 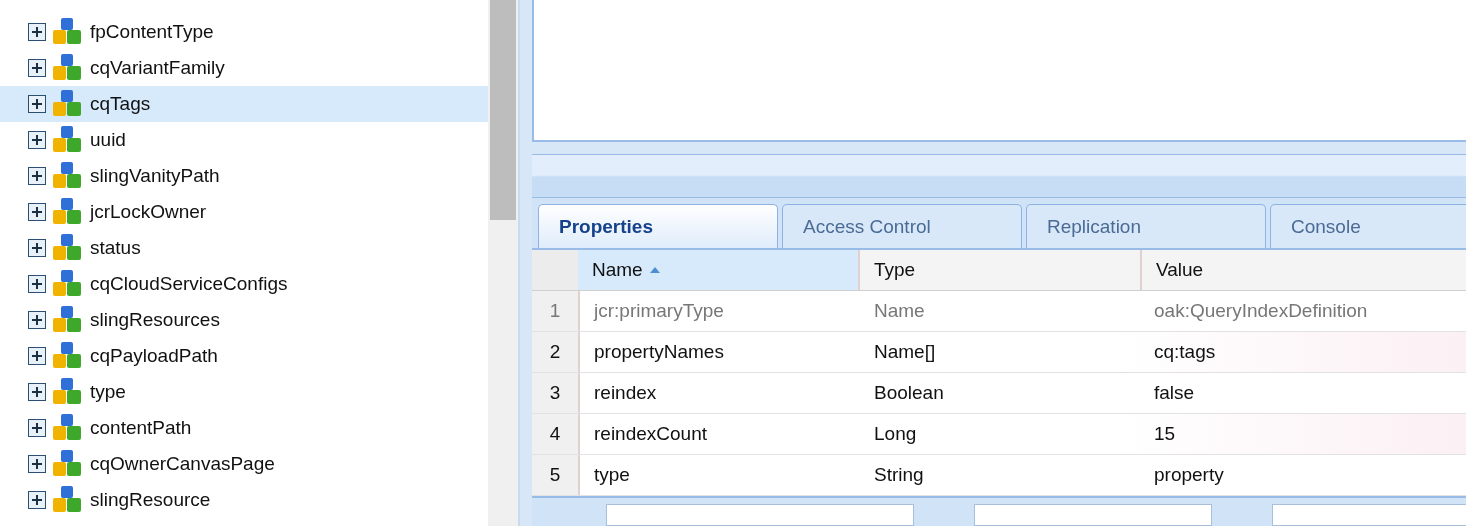 I want to click on row-number: 5, so click(x=556, y=475).